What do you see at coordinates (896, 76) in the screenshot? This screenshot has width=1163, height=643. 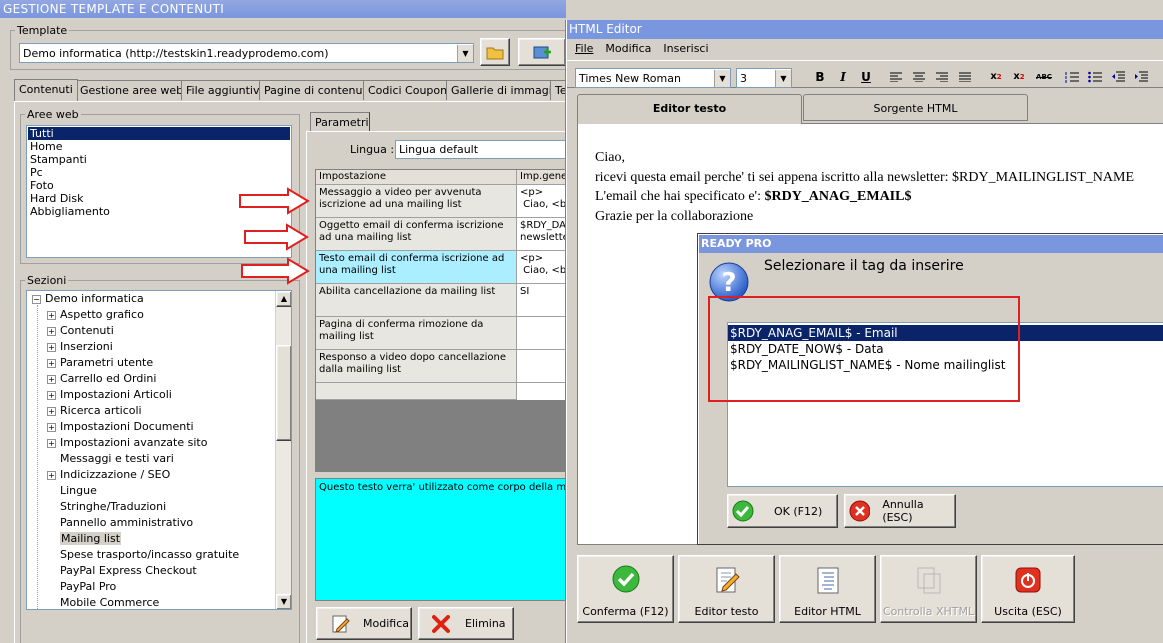 I see `align-left-icon` at bounding box center [896, 76].